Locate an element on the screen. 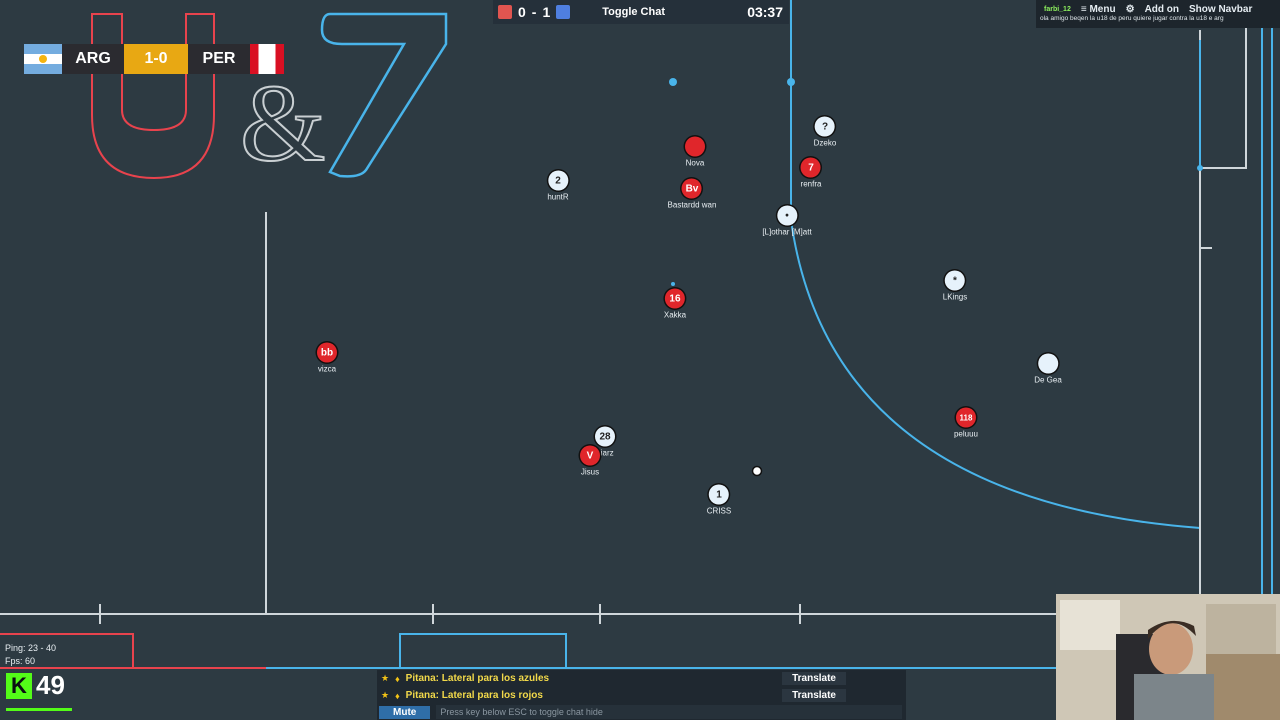 The image size is (1280, 720). chat-text: Pitana: Lateral para los rojos is located at coordinates (474, 695).